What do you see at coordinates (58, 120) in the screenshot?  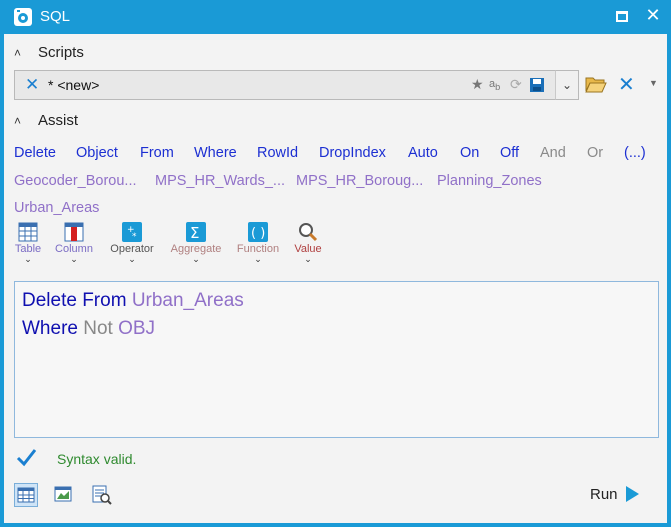 I see `assist-label: Assist` at bounding box center [58, 120].